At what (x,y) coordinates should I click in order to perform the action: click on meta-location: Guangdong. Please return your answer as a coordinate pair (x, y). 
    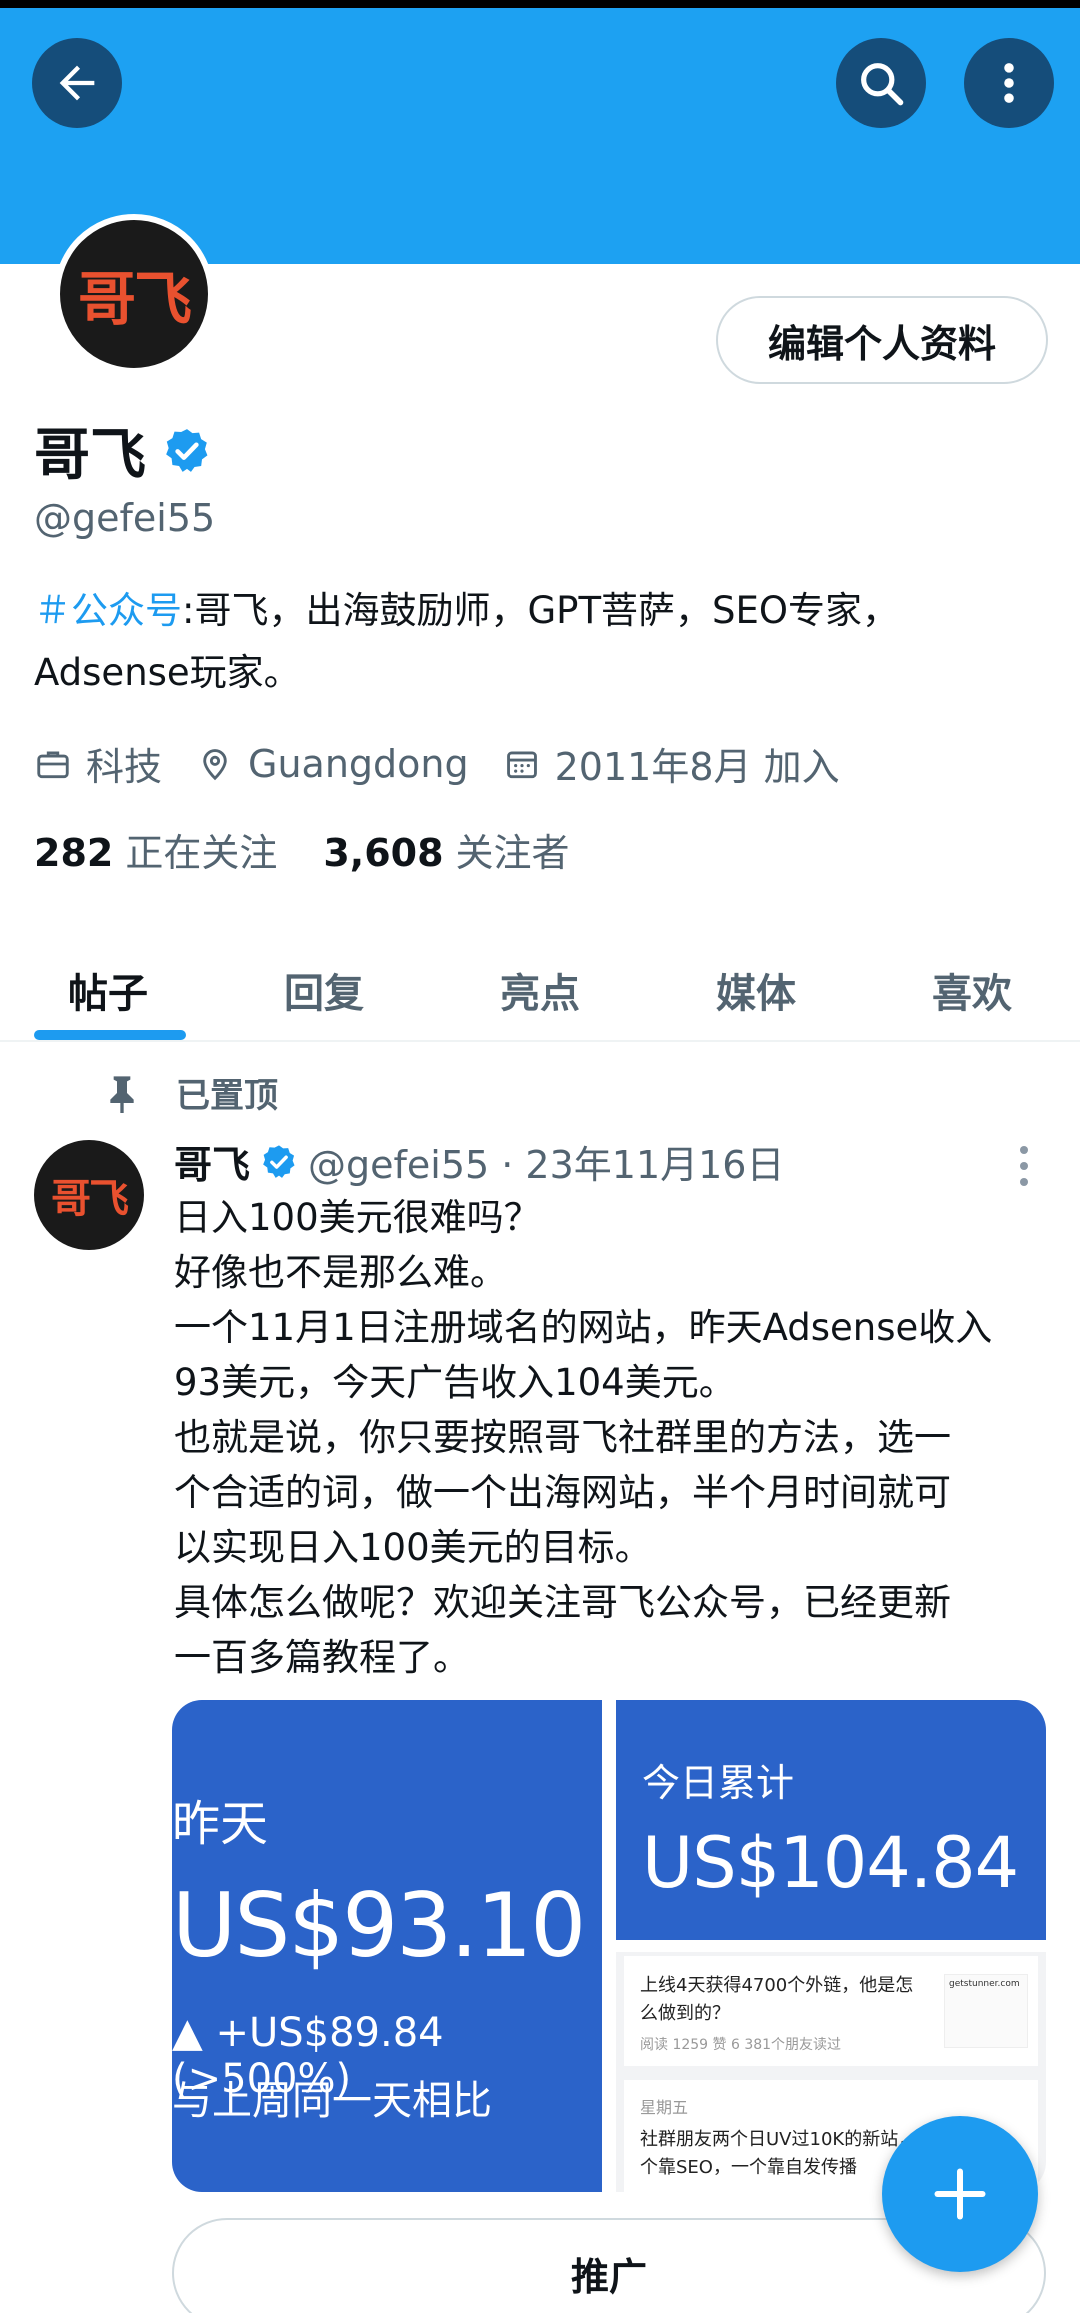
    Looking at the image, I should click on (332, 764).